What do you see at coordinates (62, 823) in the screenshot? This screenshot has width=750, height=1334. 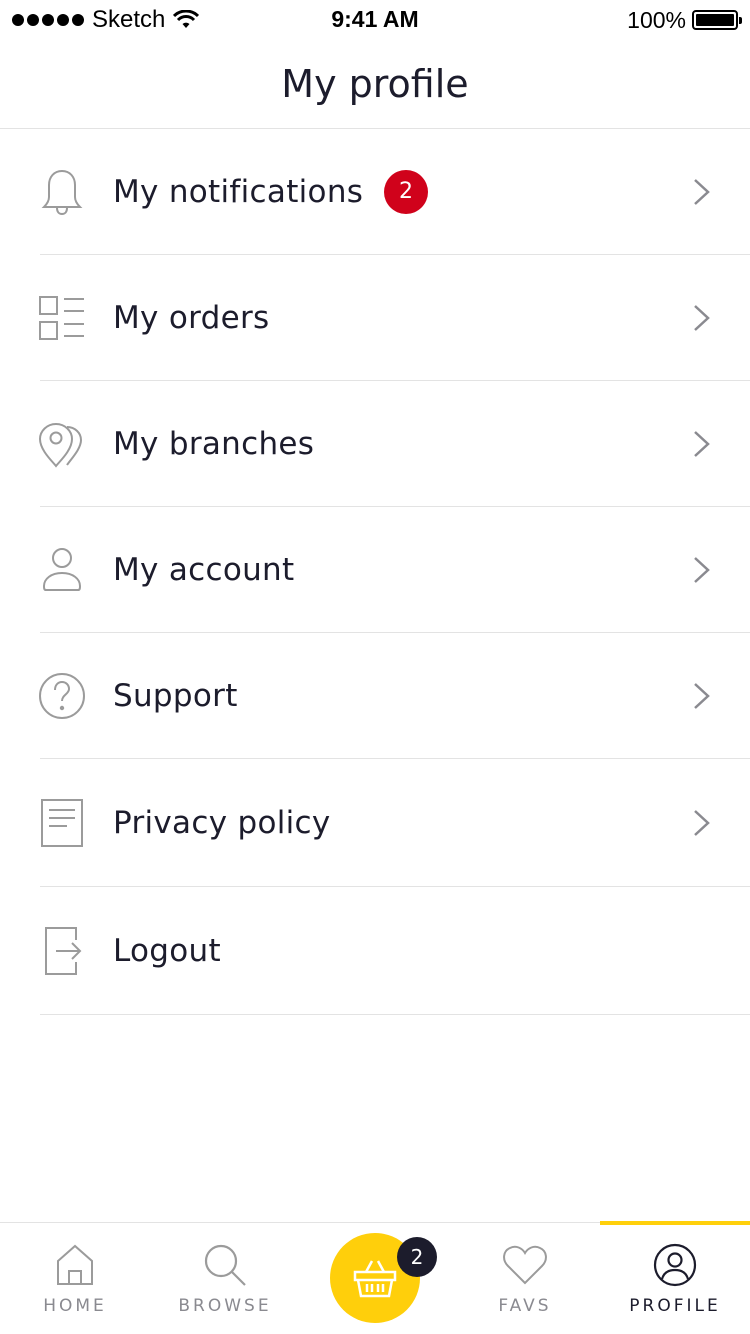 I see `document-icon` at bounding box center [62, 823].